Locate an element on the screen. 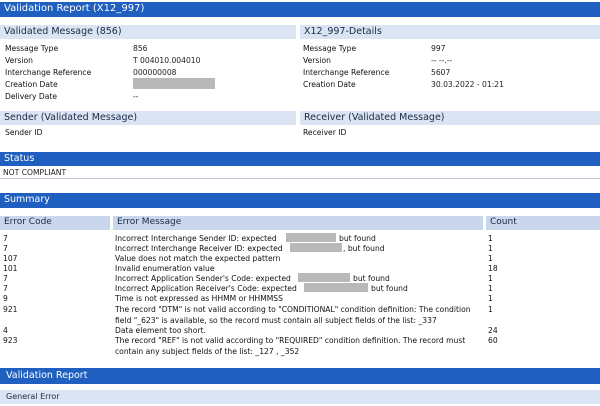 Image resolution: width=600 pixels, height=406 pixels. d-label-creation-date: Creation Date is located at coordinates (329, 84).